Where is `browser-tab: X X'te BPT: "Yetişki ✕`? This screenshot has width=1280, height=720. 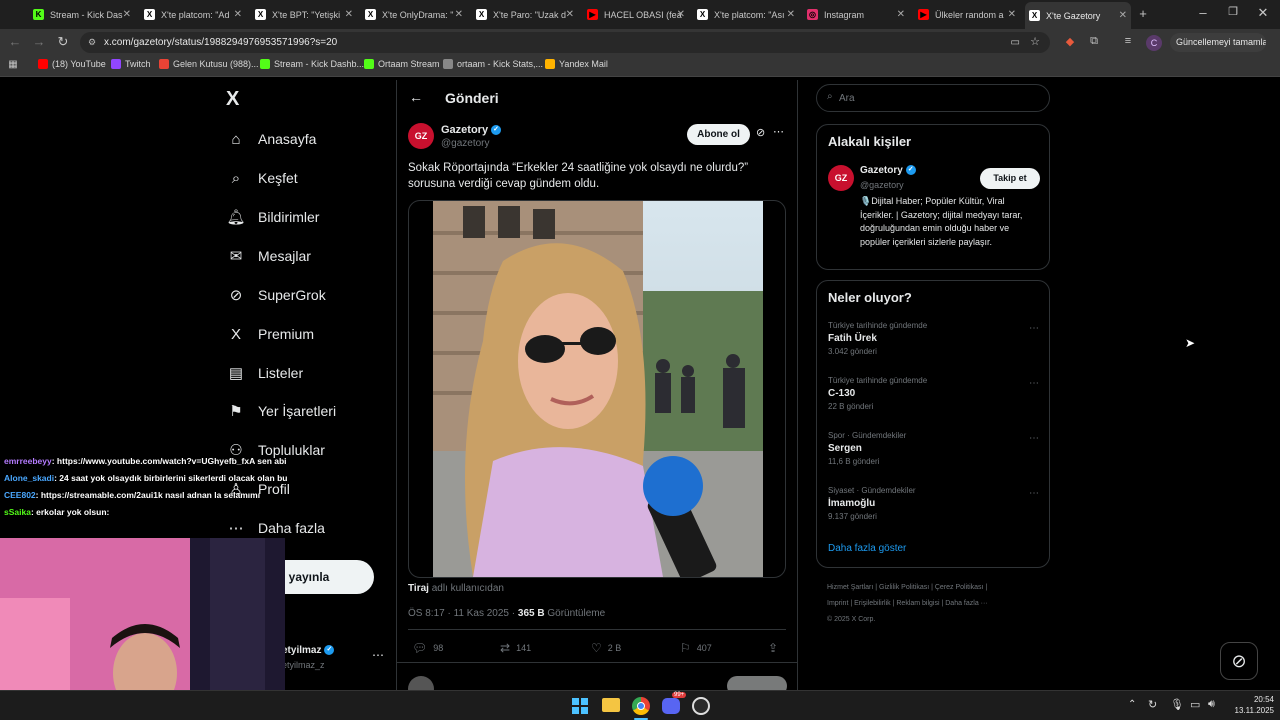 browser-tab: X X'te BPT: "Yetişki ✕ is located at coordinates (304, 14).